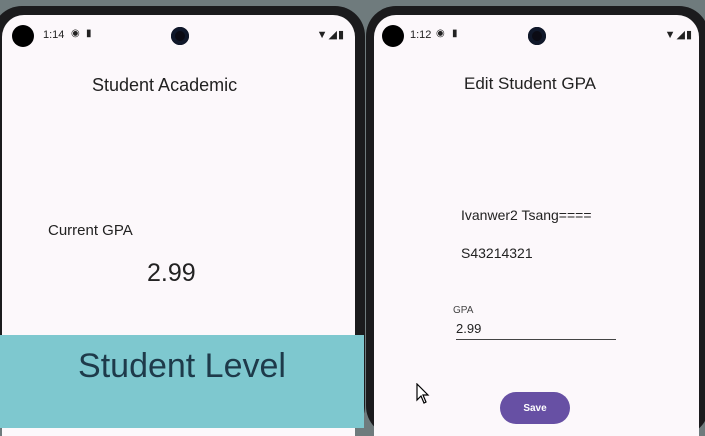  What do you see at coordinates (182, 366) in the screenshot?
I see `banner-text: Student Level` at bounding box center [182, 366].